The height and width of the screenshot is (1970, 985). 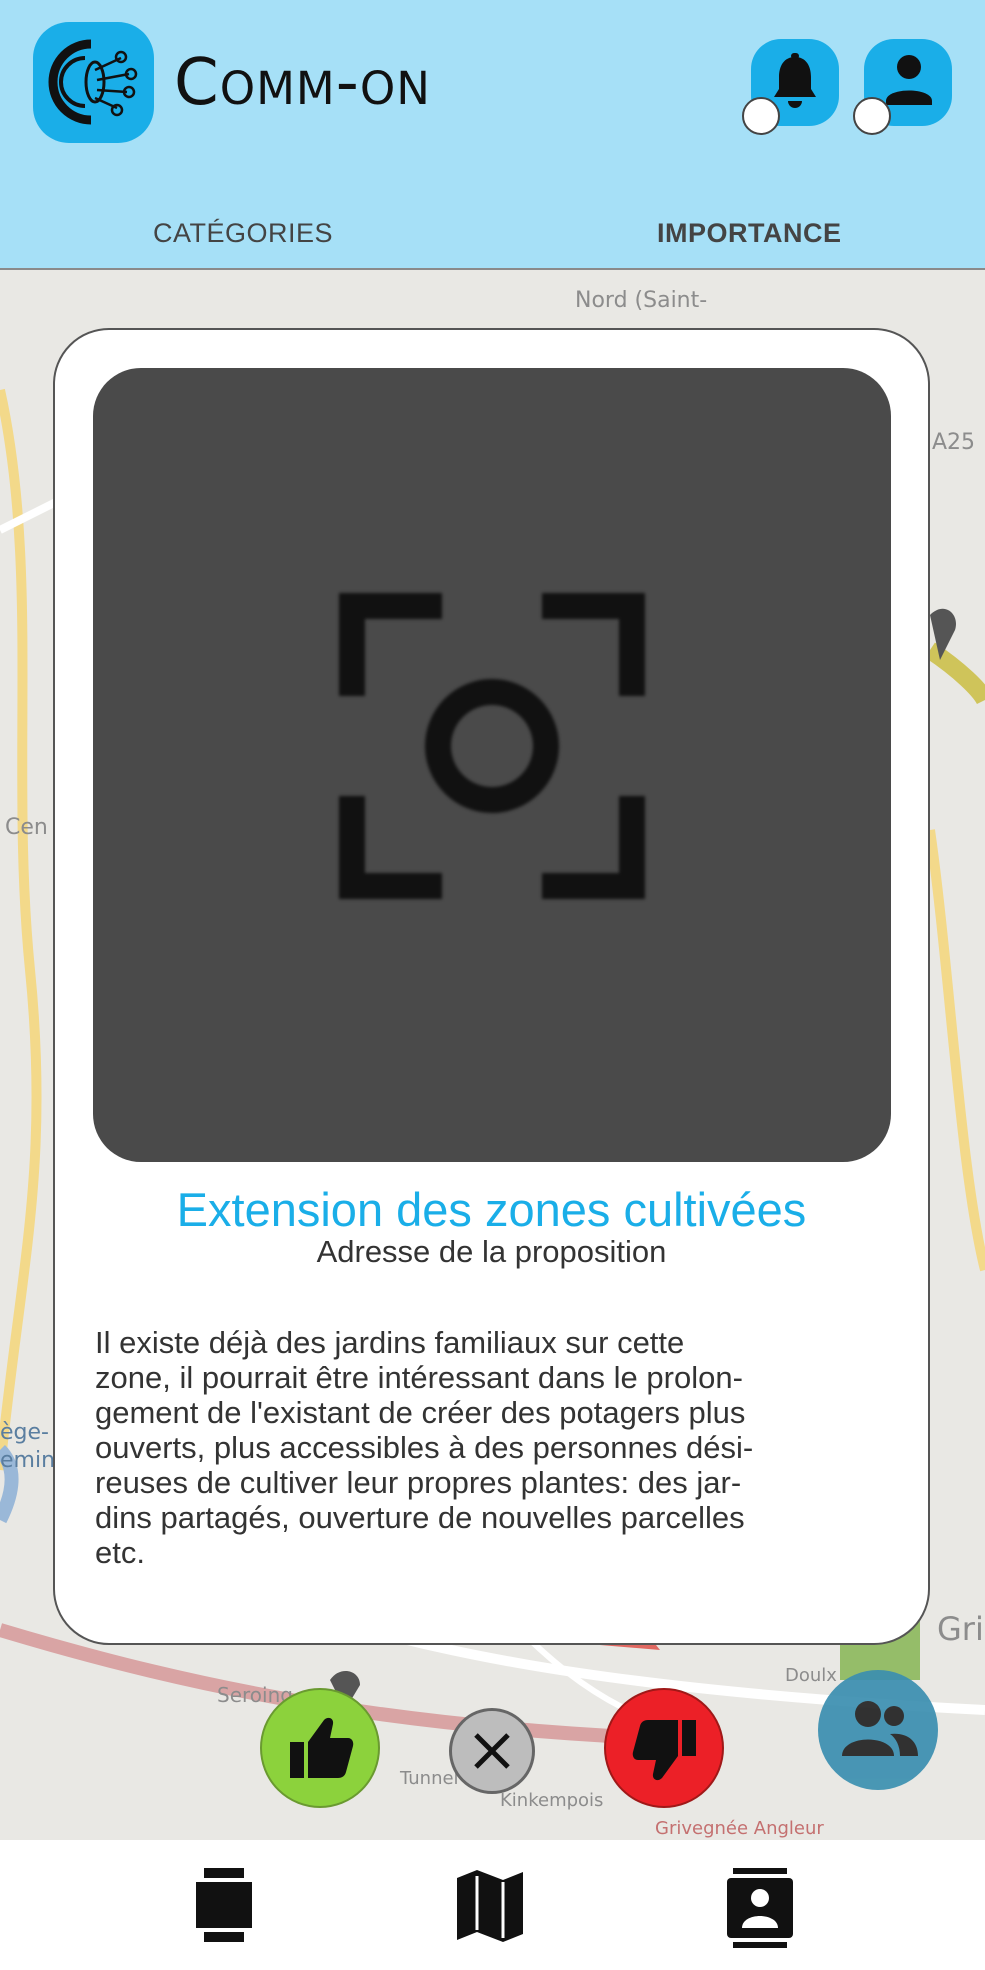 I want to click on map-label: Tunnel, so click(x=429, y=1778).